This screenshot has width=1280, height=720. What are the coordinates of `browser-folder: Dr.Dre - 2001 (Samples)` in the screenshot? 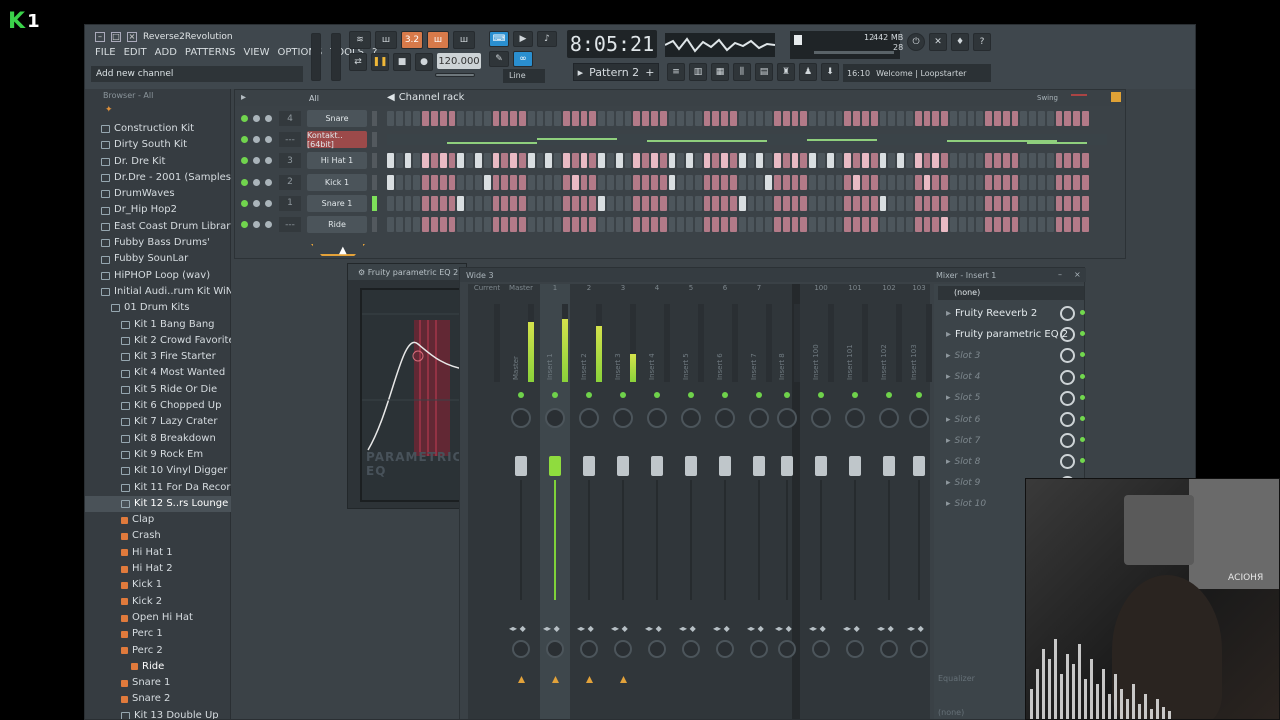 It's located at (158, 178).